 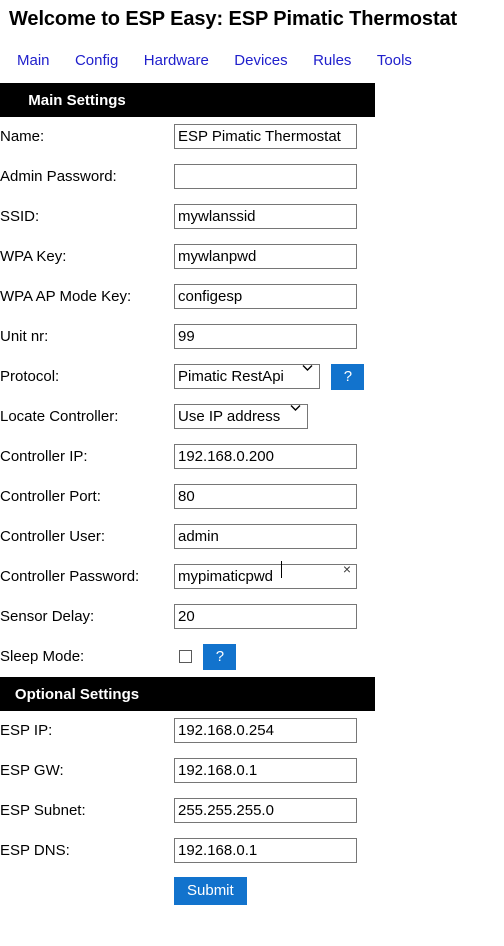 I want to click on cell-controller-port, so click(x=273, y=497).